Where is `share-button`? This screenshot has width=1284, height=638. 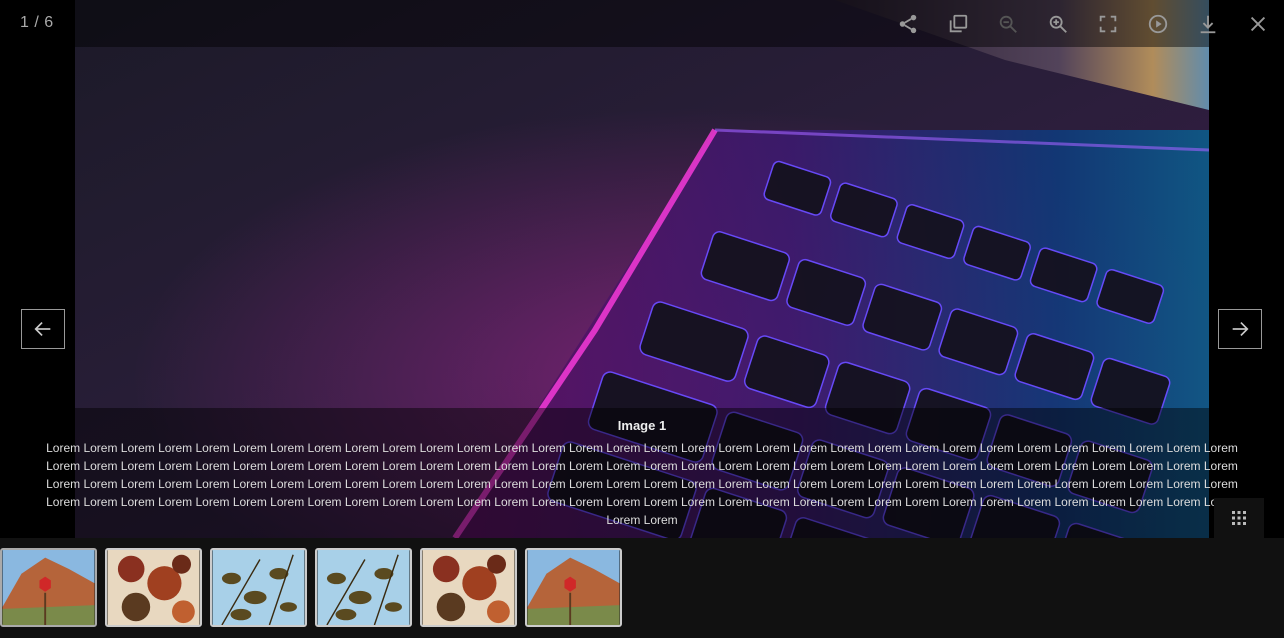
share-button is located at coordinates (908, 23).